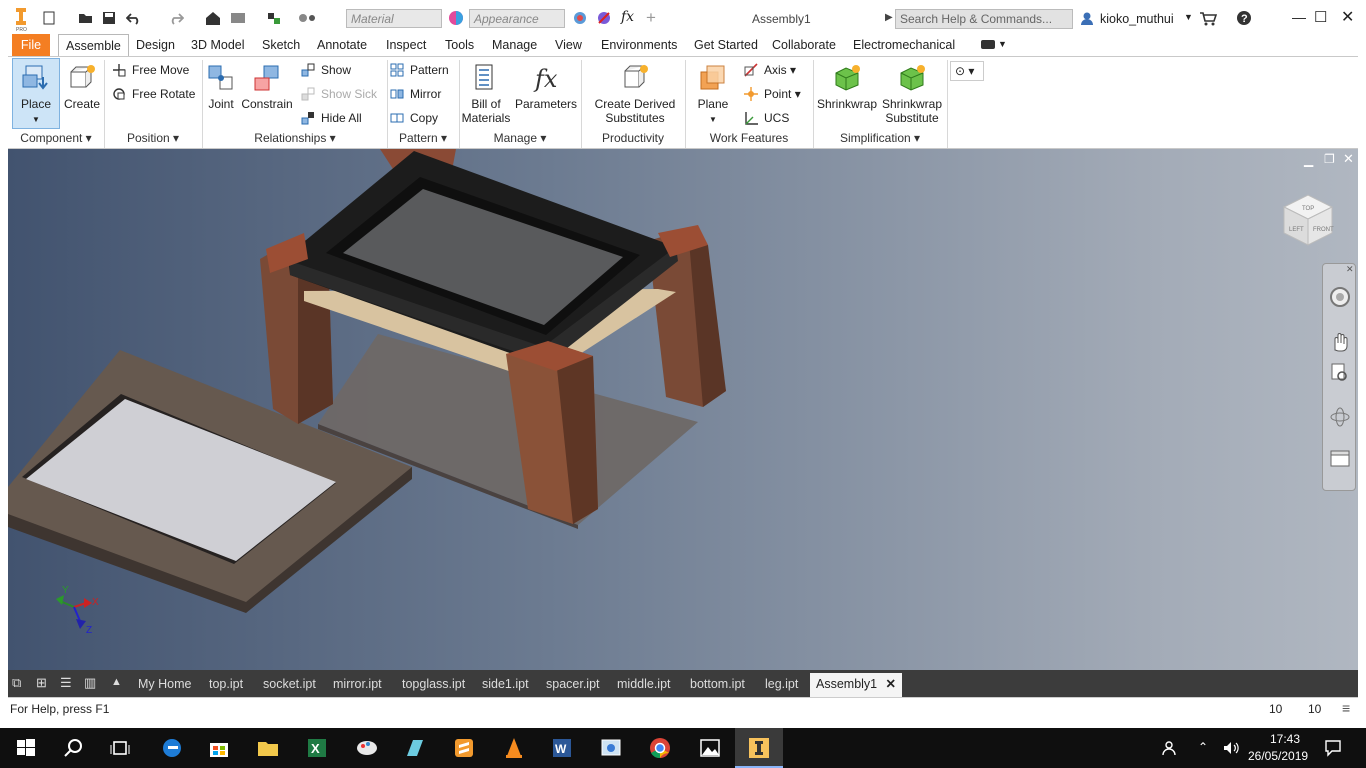 This screenshot has height=768, width=1366. I want to click on tab-assemble: Assemble, so click(93, 45).